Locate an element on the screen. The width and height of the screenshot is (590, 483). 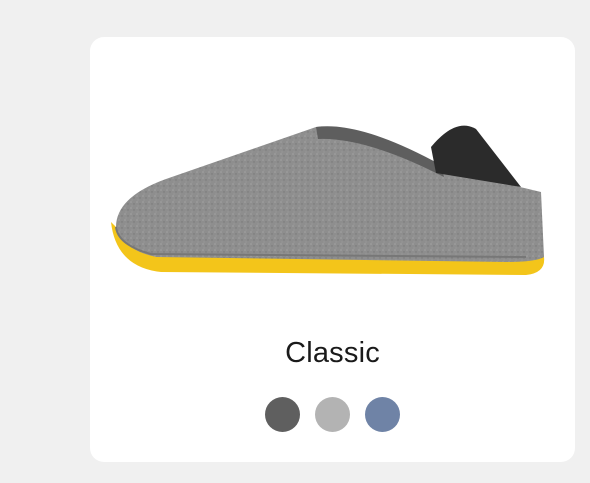
color-swatches is located at coordinates (332, 414).